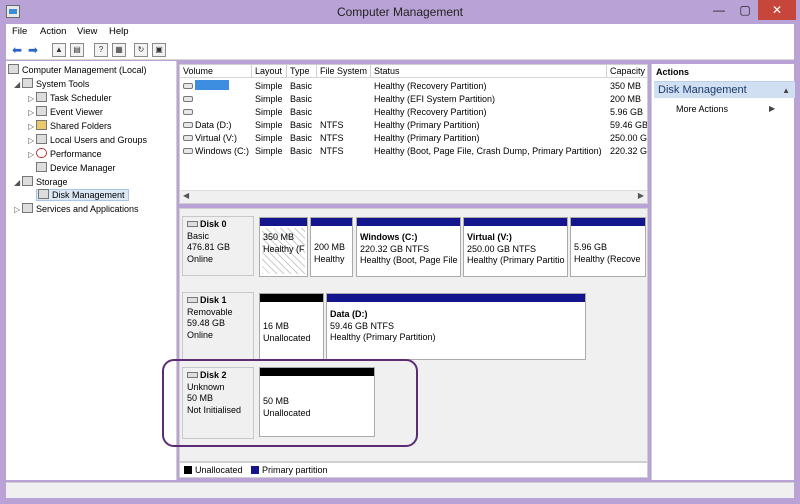 This screenshot has height=504, width=800. What do you see at coordinates (186, 195) in the screenshot?
I see `scroll-left-icon: ◀` at bounding box center [186, 195].